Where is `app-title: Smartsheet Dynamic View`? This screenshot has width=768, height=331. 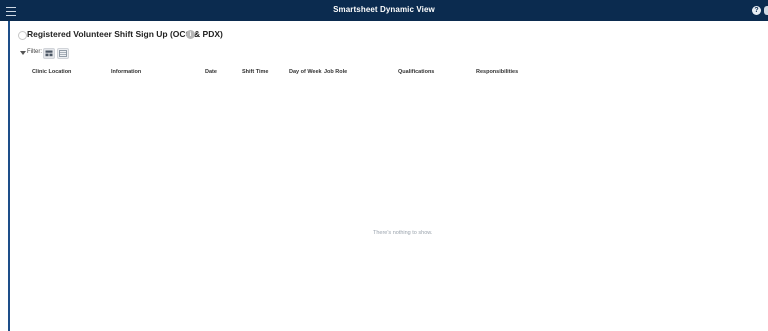
app-title: Smartsheet Dynamic View is located at coordinates (384, 9).